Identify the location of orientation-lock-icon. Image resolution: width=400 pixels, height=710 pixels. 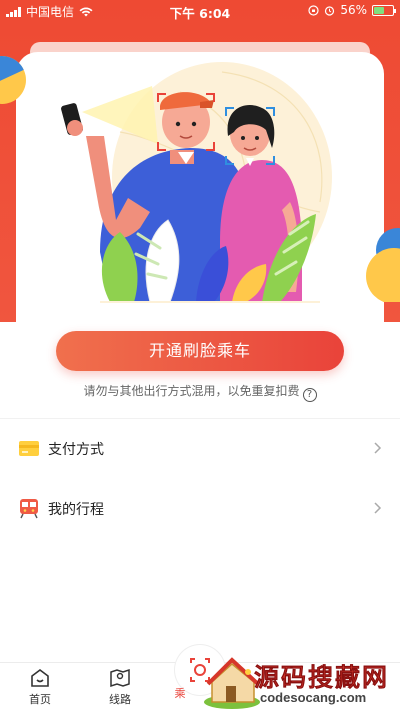
(313, 10).